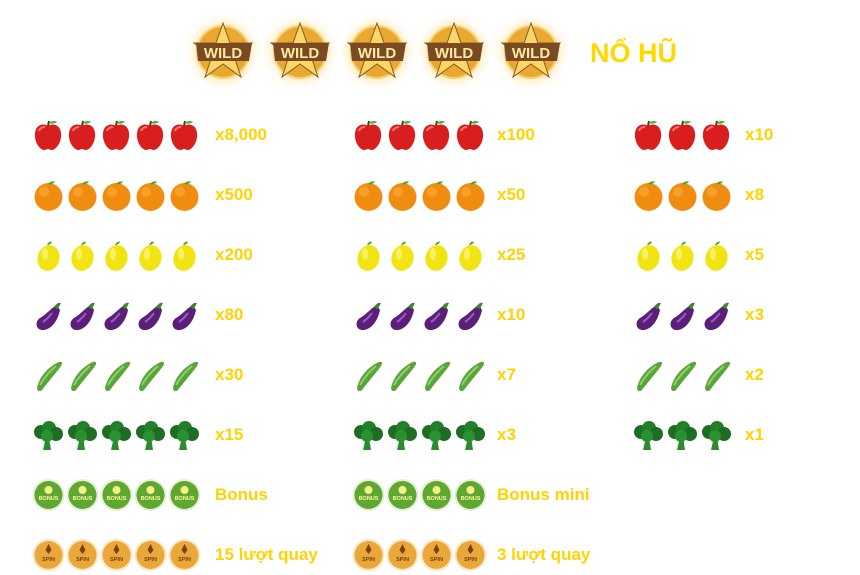  Describe the element at coordinates (759, 134) in the screenshot. I see `payout-label: x10` at that location.